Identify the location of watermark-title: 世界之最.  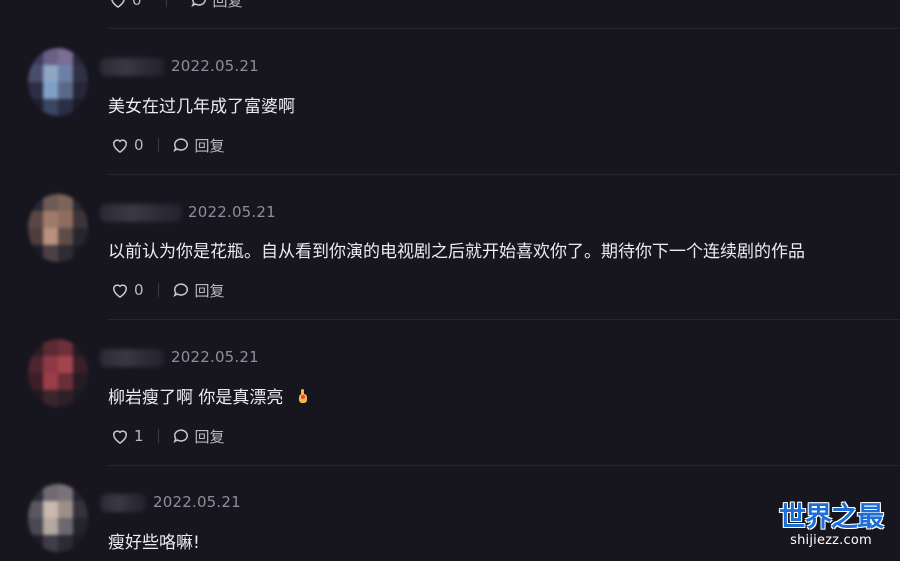
(831, 517).